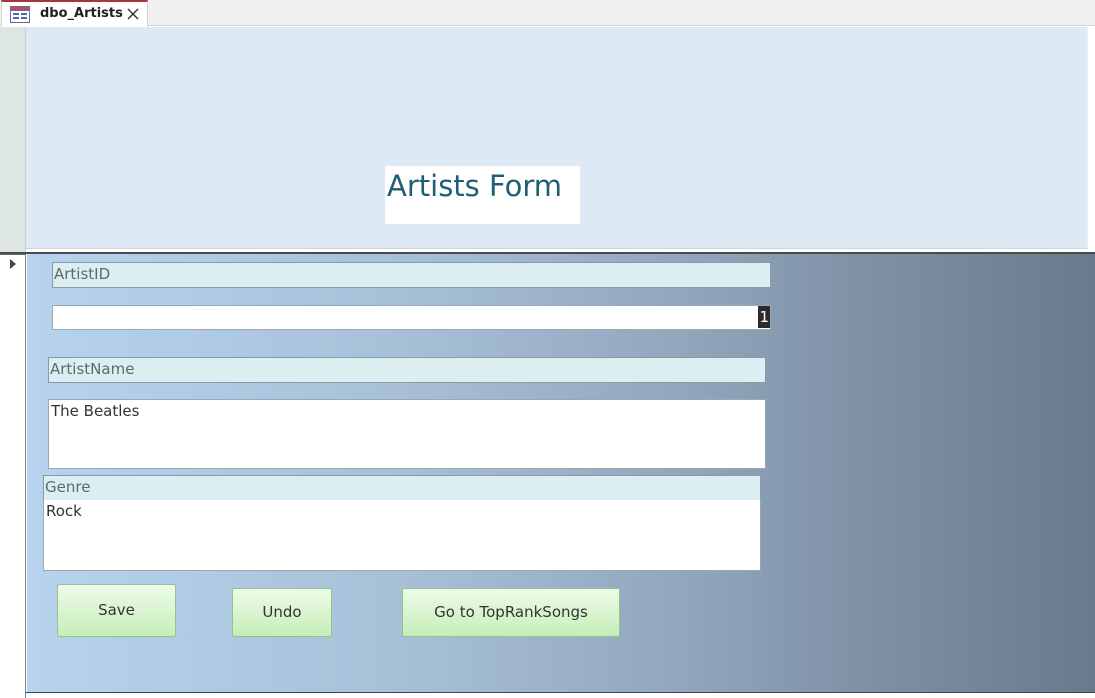  I want to click on record-selector, so click(13, 476).